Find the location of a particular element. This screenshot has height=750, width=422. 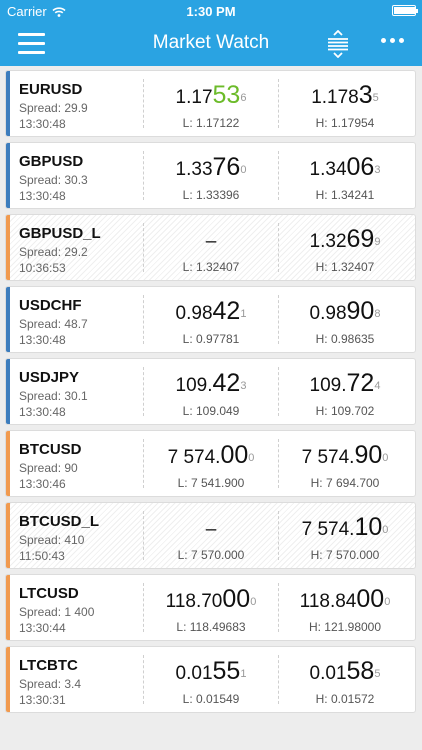

ask-price-pips: 90 is located at coordinates (360, 311).